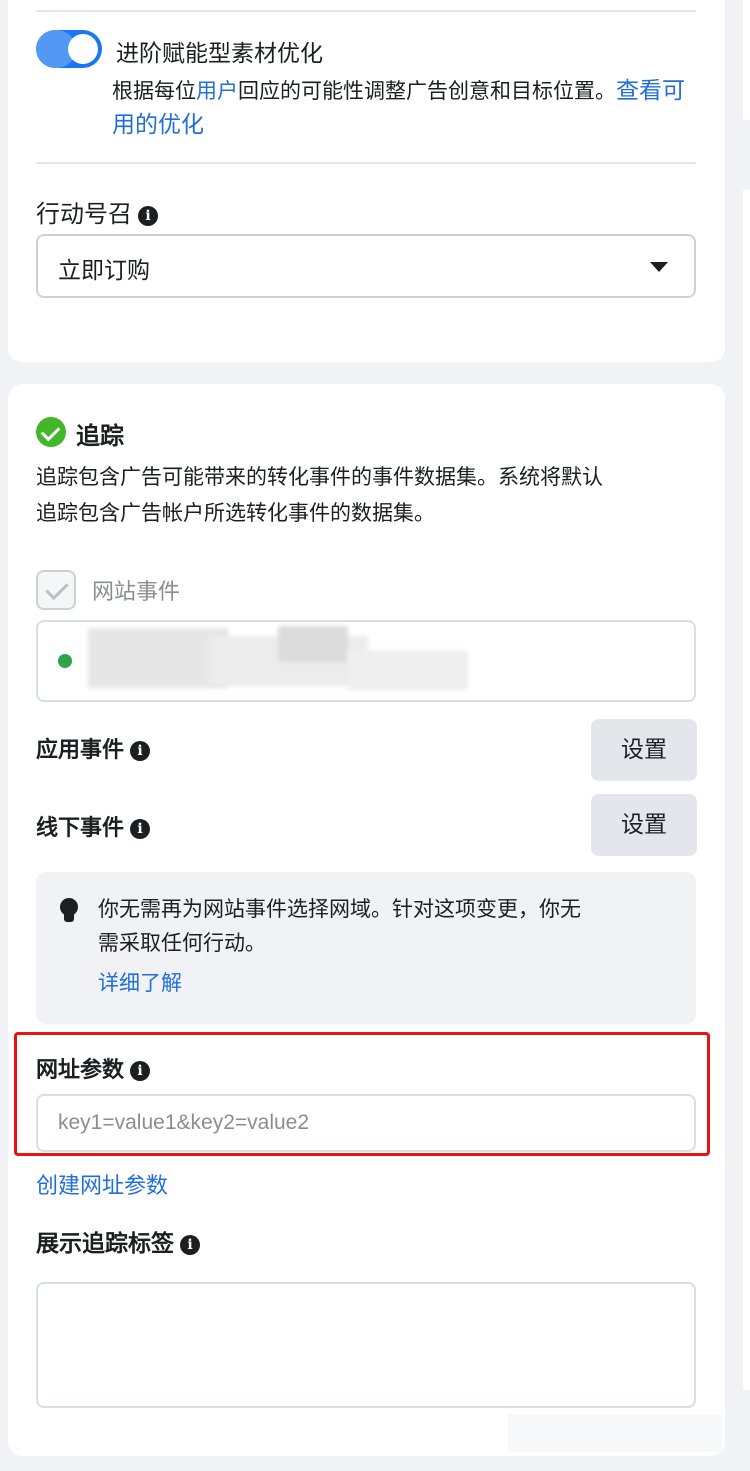  I want to click on website-events-label: 网站事件, so click(136, 592).